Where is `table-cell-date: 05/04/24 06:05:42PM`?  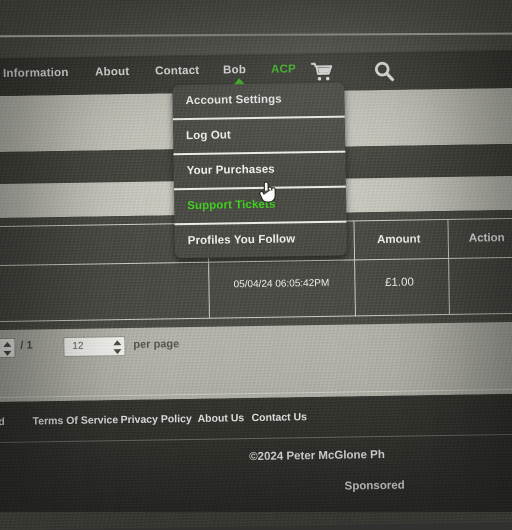
table-cell-date: 05/04/24 06:05:42PM is located at coordinates (281, 283).